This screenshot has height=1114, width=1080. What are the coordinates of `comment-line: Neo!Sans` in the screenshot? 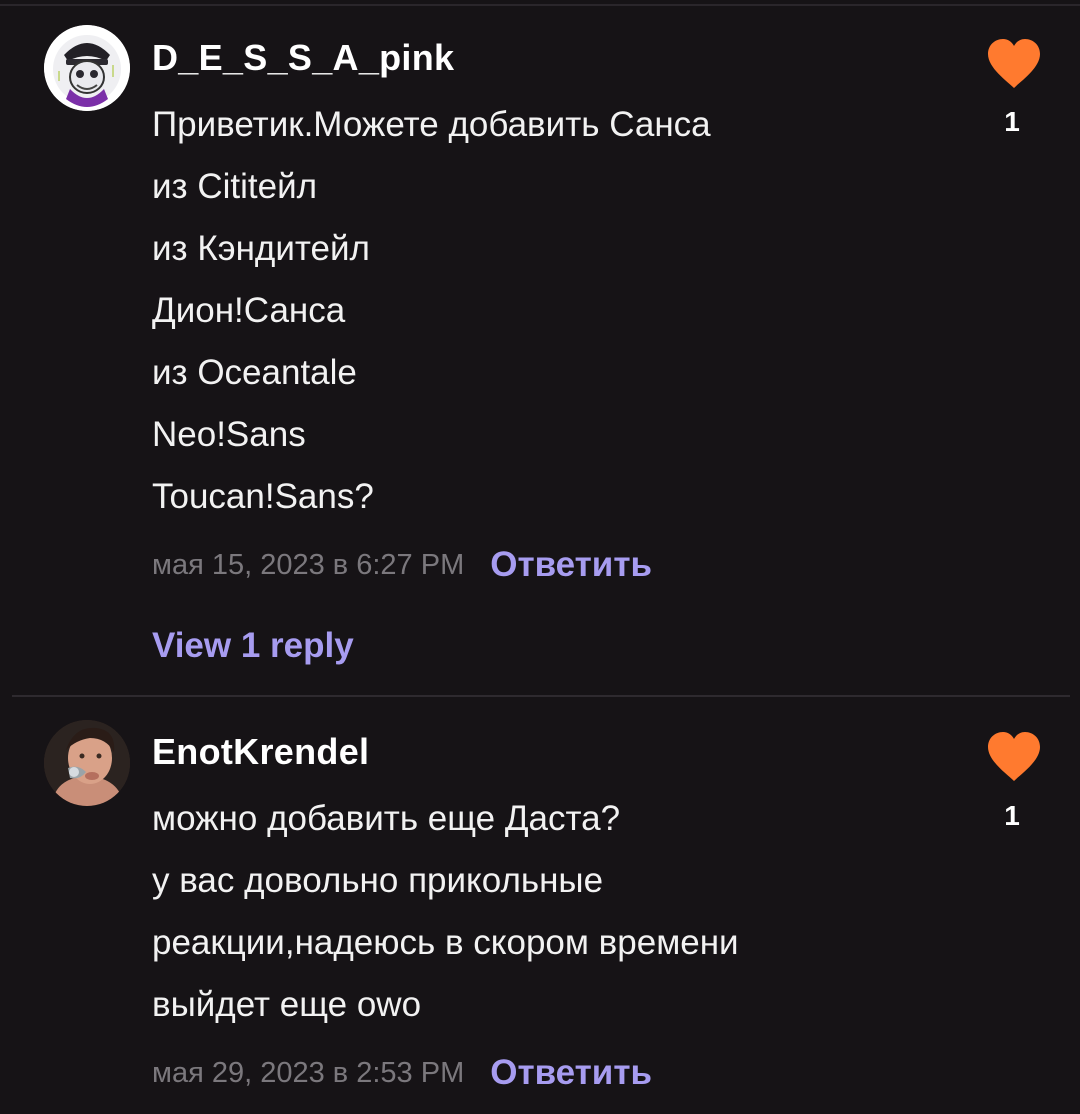 It's located at (229, 434).